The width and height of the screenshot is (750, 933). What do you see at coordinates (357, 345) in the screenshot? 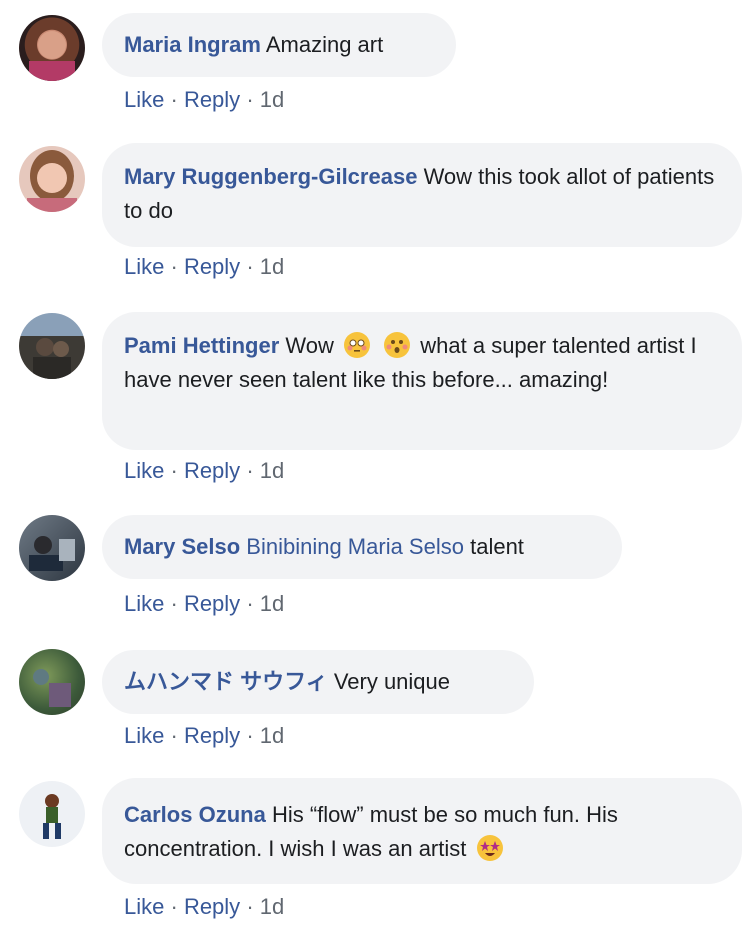
I see `flushed-face-icon` at bounding box center [357, 345].